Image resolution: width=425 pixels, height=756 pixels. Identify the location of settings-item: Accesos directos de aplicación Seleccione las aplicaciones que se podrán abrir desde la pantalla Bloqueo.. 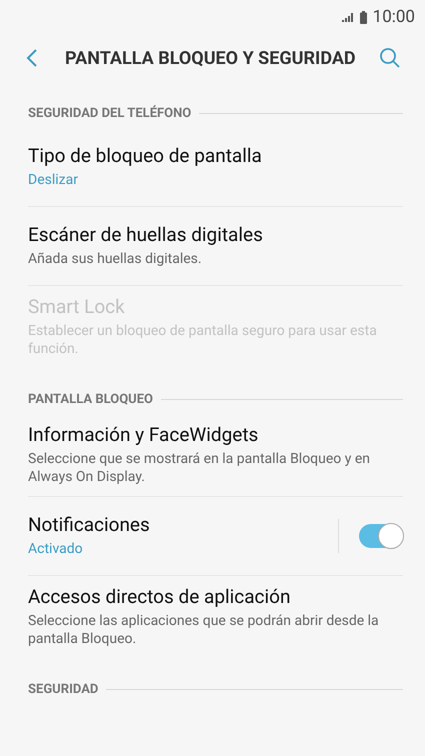
(215, 617).